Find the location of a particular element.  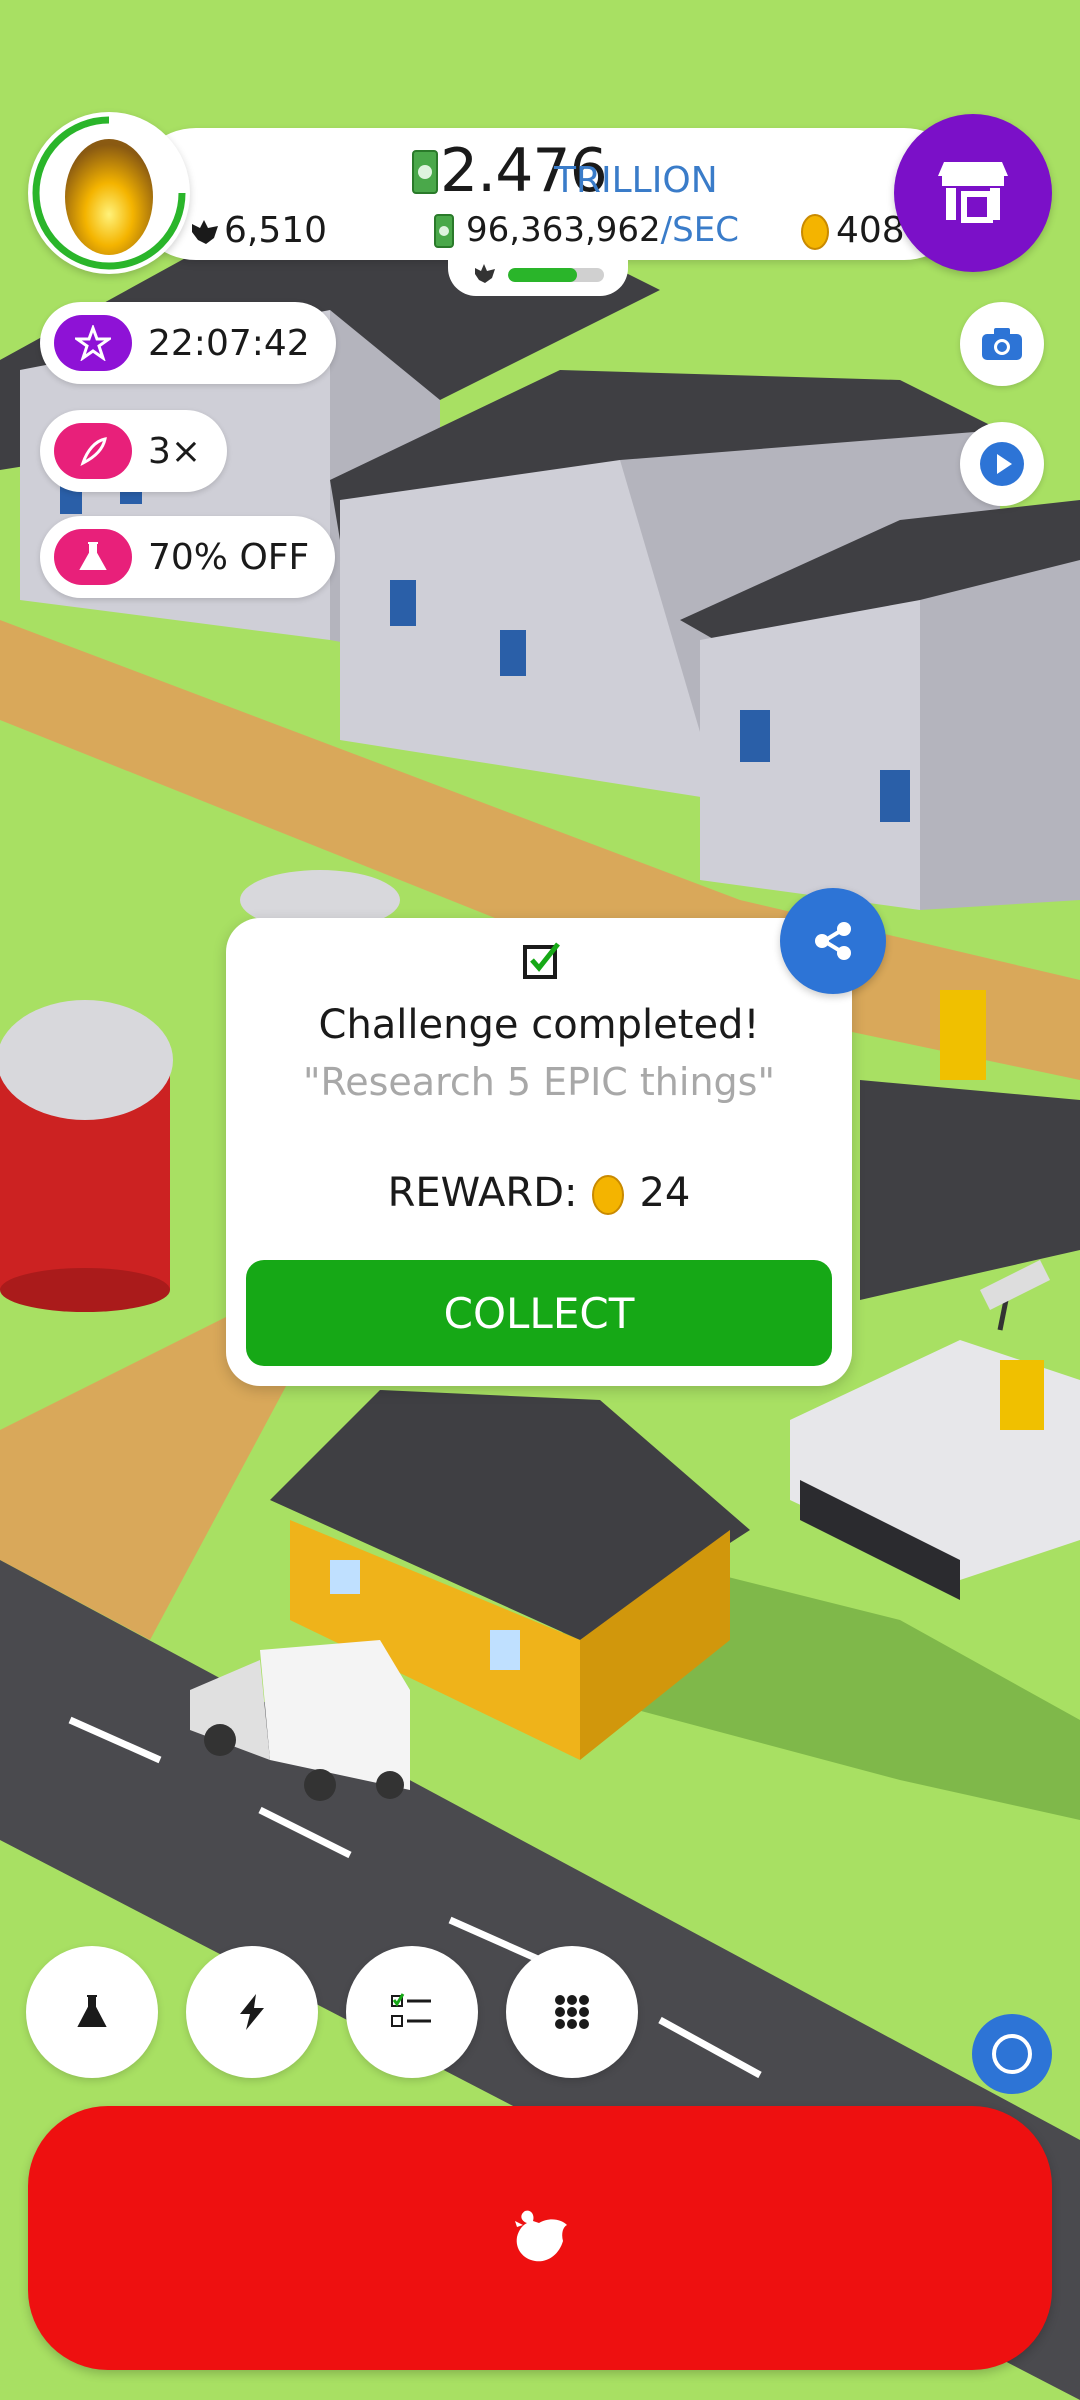

shop-icon is located at coordinates (973, 192).